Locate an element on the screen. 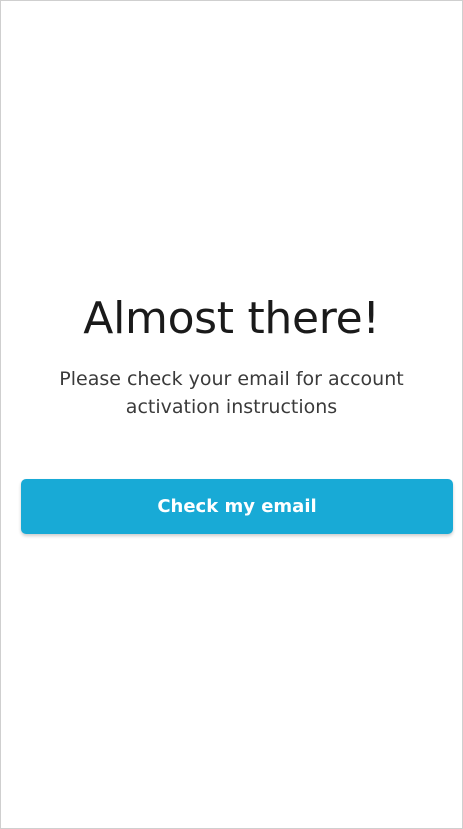 The height and width of the screenshot is (829, 463). page-title: Almost there! is located at coordinates (231, 318).